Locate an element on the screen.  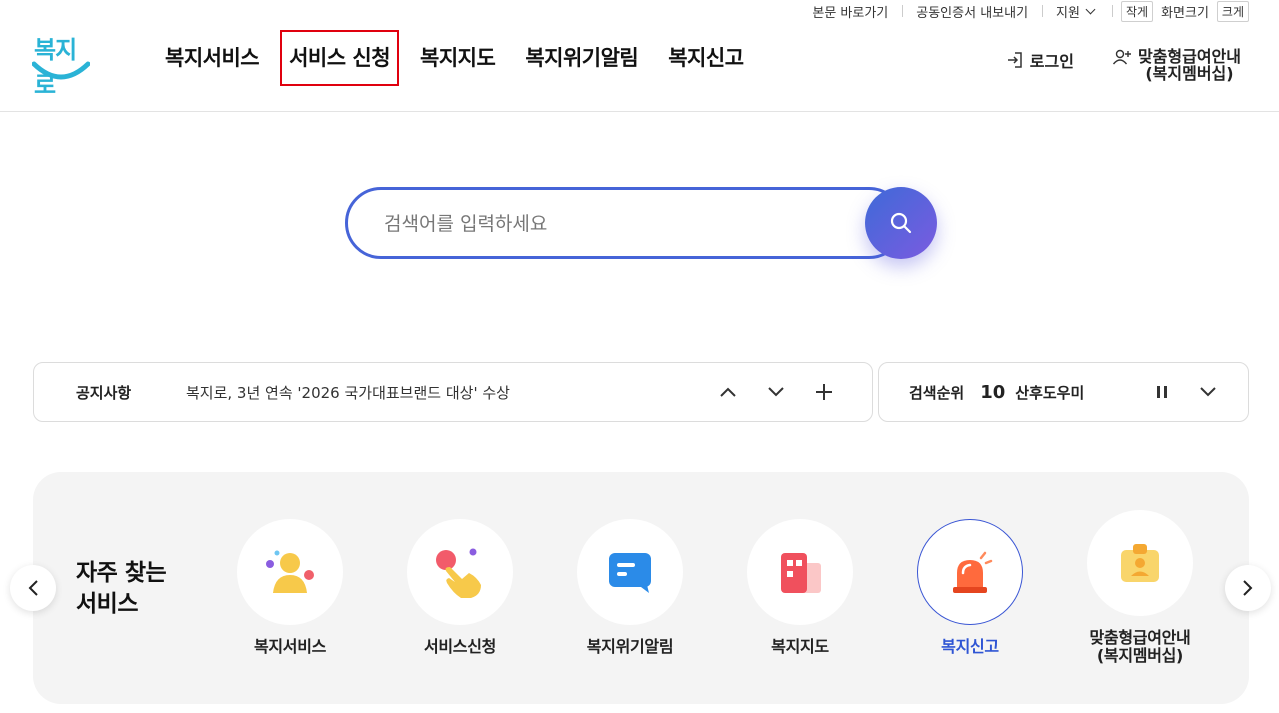
service-label: 맞춤형급여안내 (복지멤버십) is located at coordinates (1140, 647).